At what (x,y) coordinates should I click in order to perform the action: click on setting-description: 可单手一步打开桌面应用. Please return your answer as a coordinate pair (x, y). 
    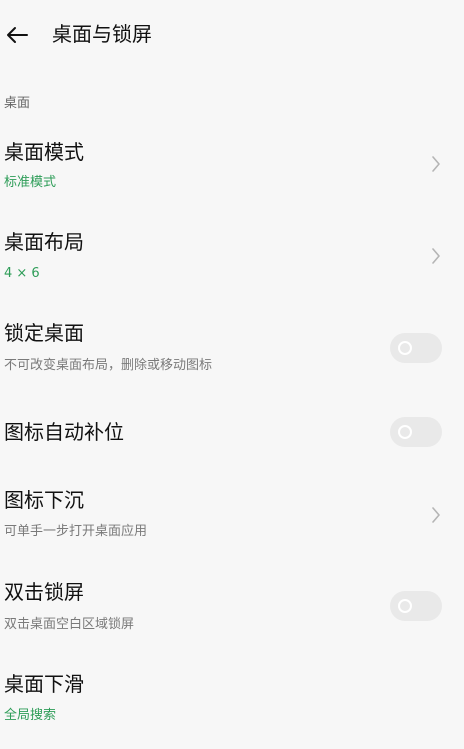
    Looking at the image, I should click on (76, 531).